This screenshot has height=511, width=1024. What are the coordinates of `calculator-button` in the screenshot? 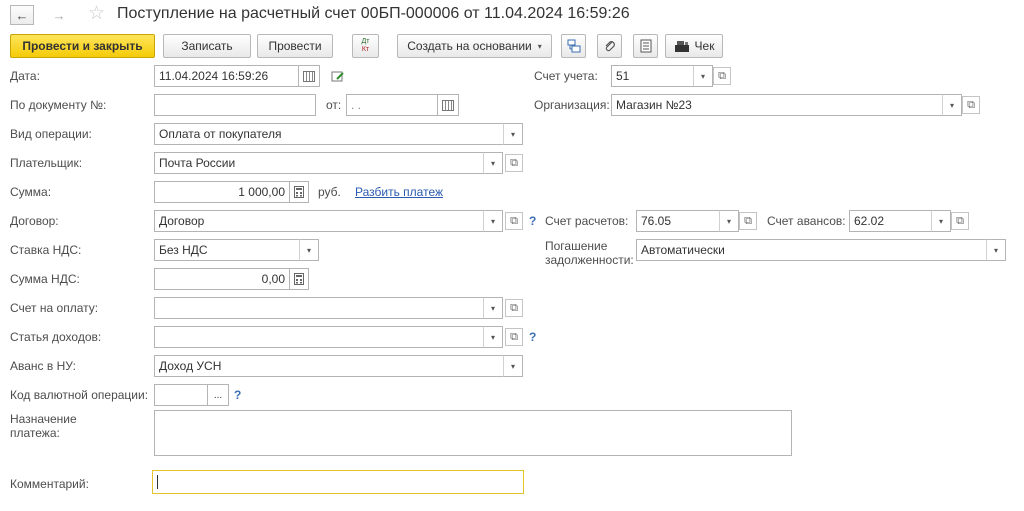 It's located at (299, 192).